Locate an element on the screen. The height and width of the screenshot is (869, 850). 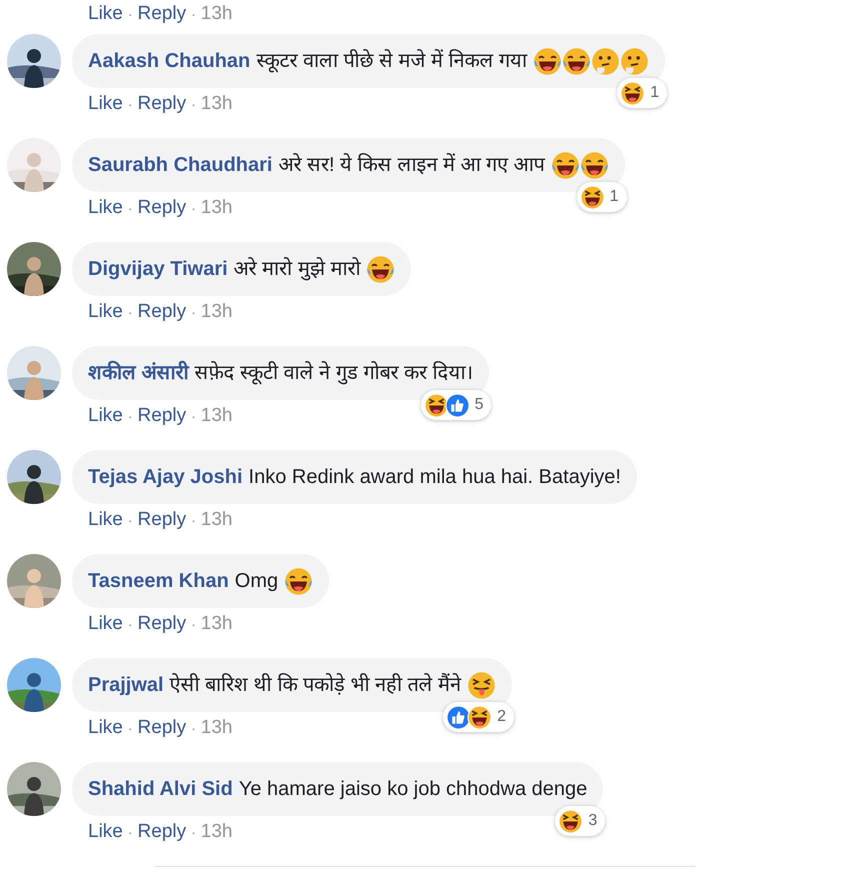
author-name-link: Saurabh Chaudhari is located at coordinates (180, 165).